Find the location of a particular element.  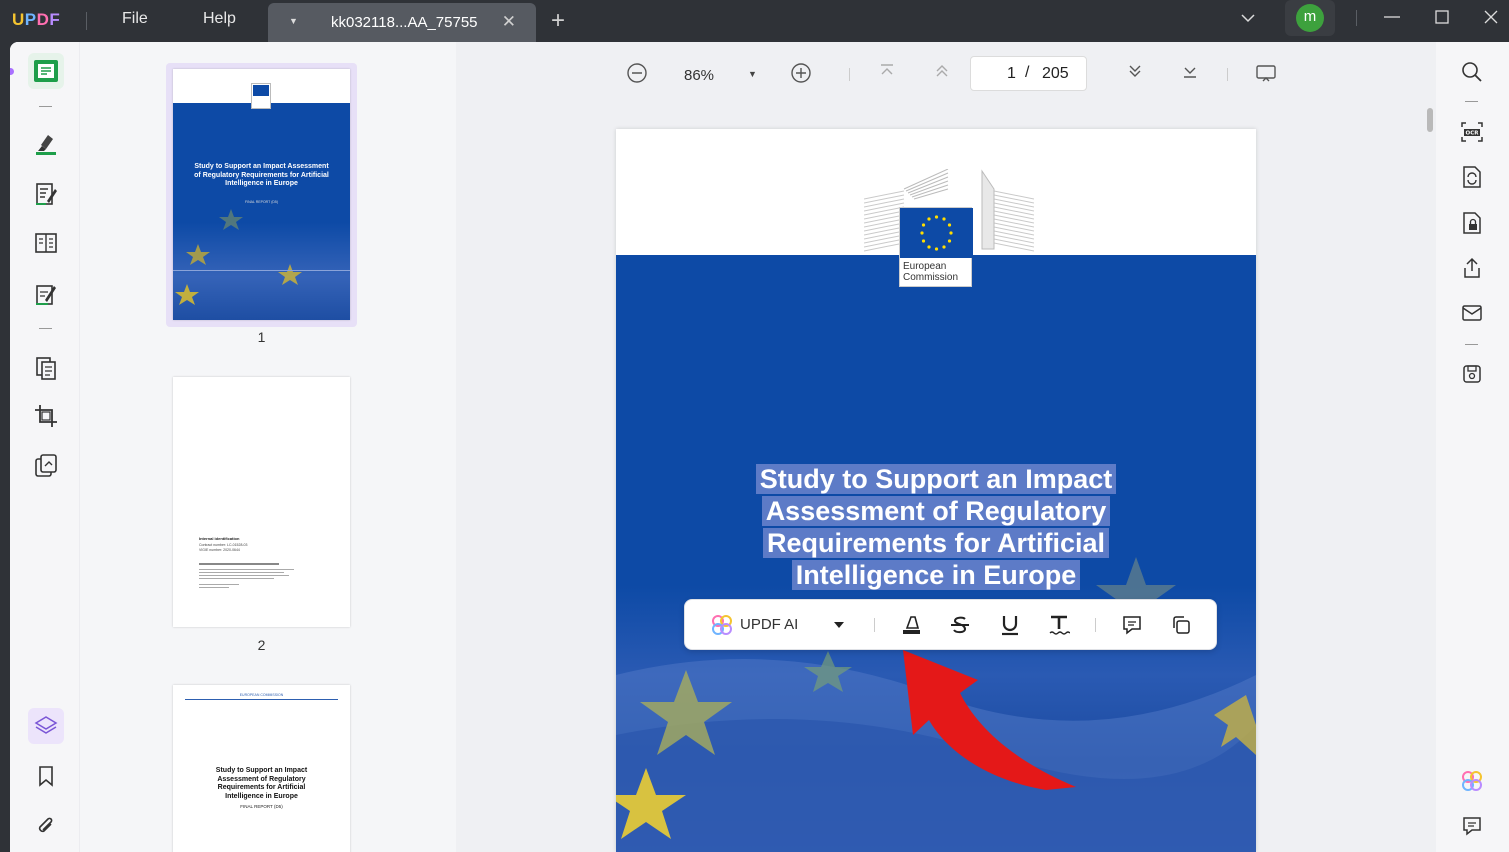

share-button is located at coordinates (1472, 268).